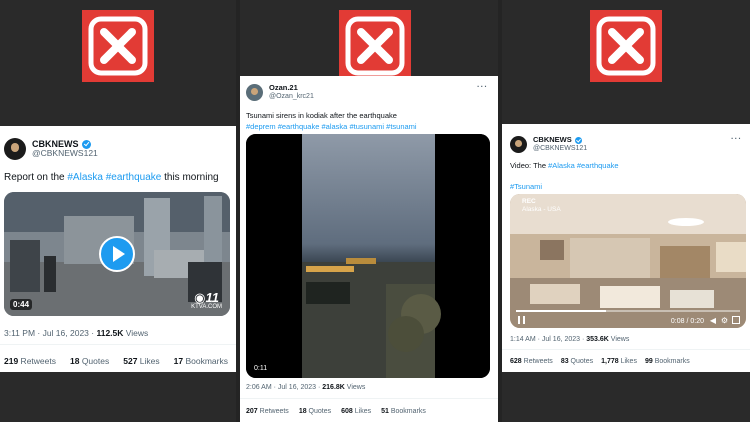  Describe the element at coordinates (529, 201) in the screenshot. I see `rec-label: REC` at that location.